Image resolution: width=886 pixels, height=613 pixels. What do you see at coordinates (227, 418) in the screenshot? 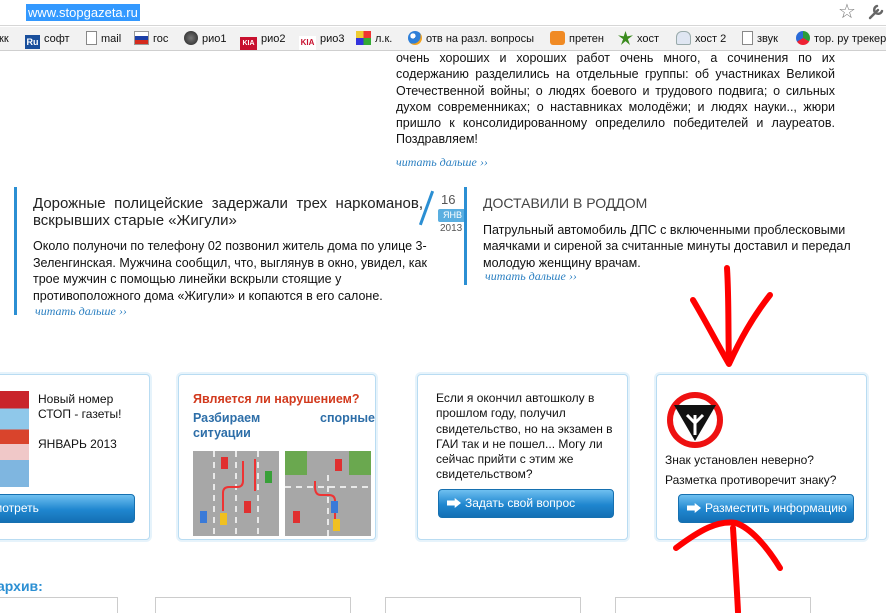
I see `violation-sub-a: Разбираем` at bounding box center [227, 418].